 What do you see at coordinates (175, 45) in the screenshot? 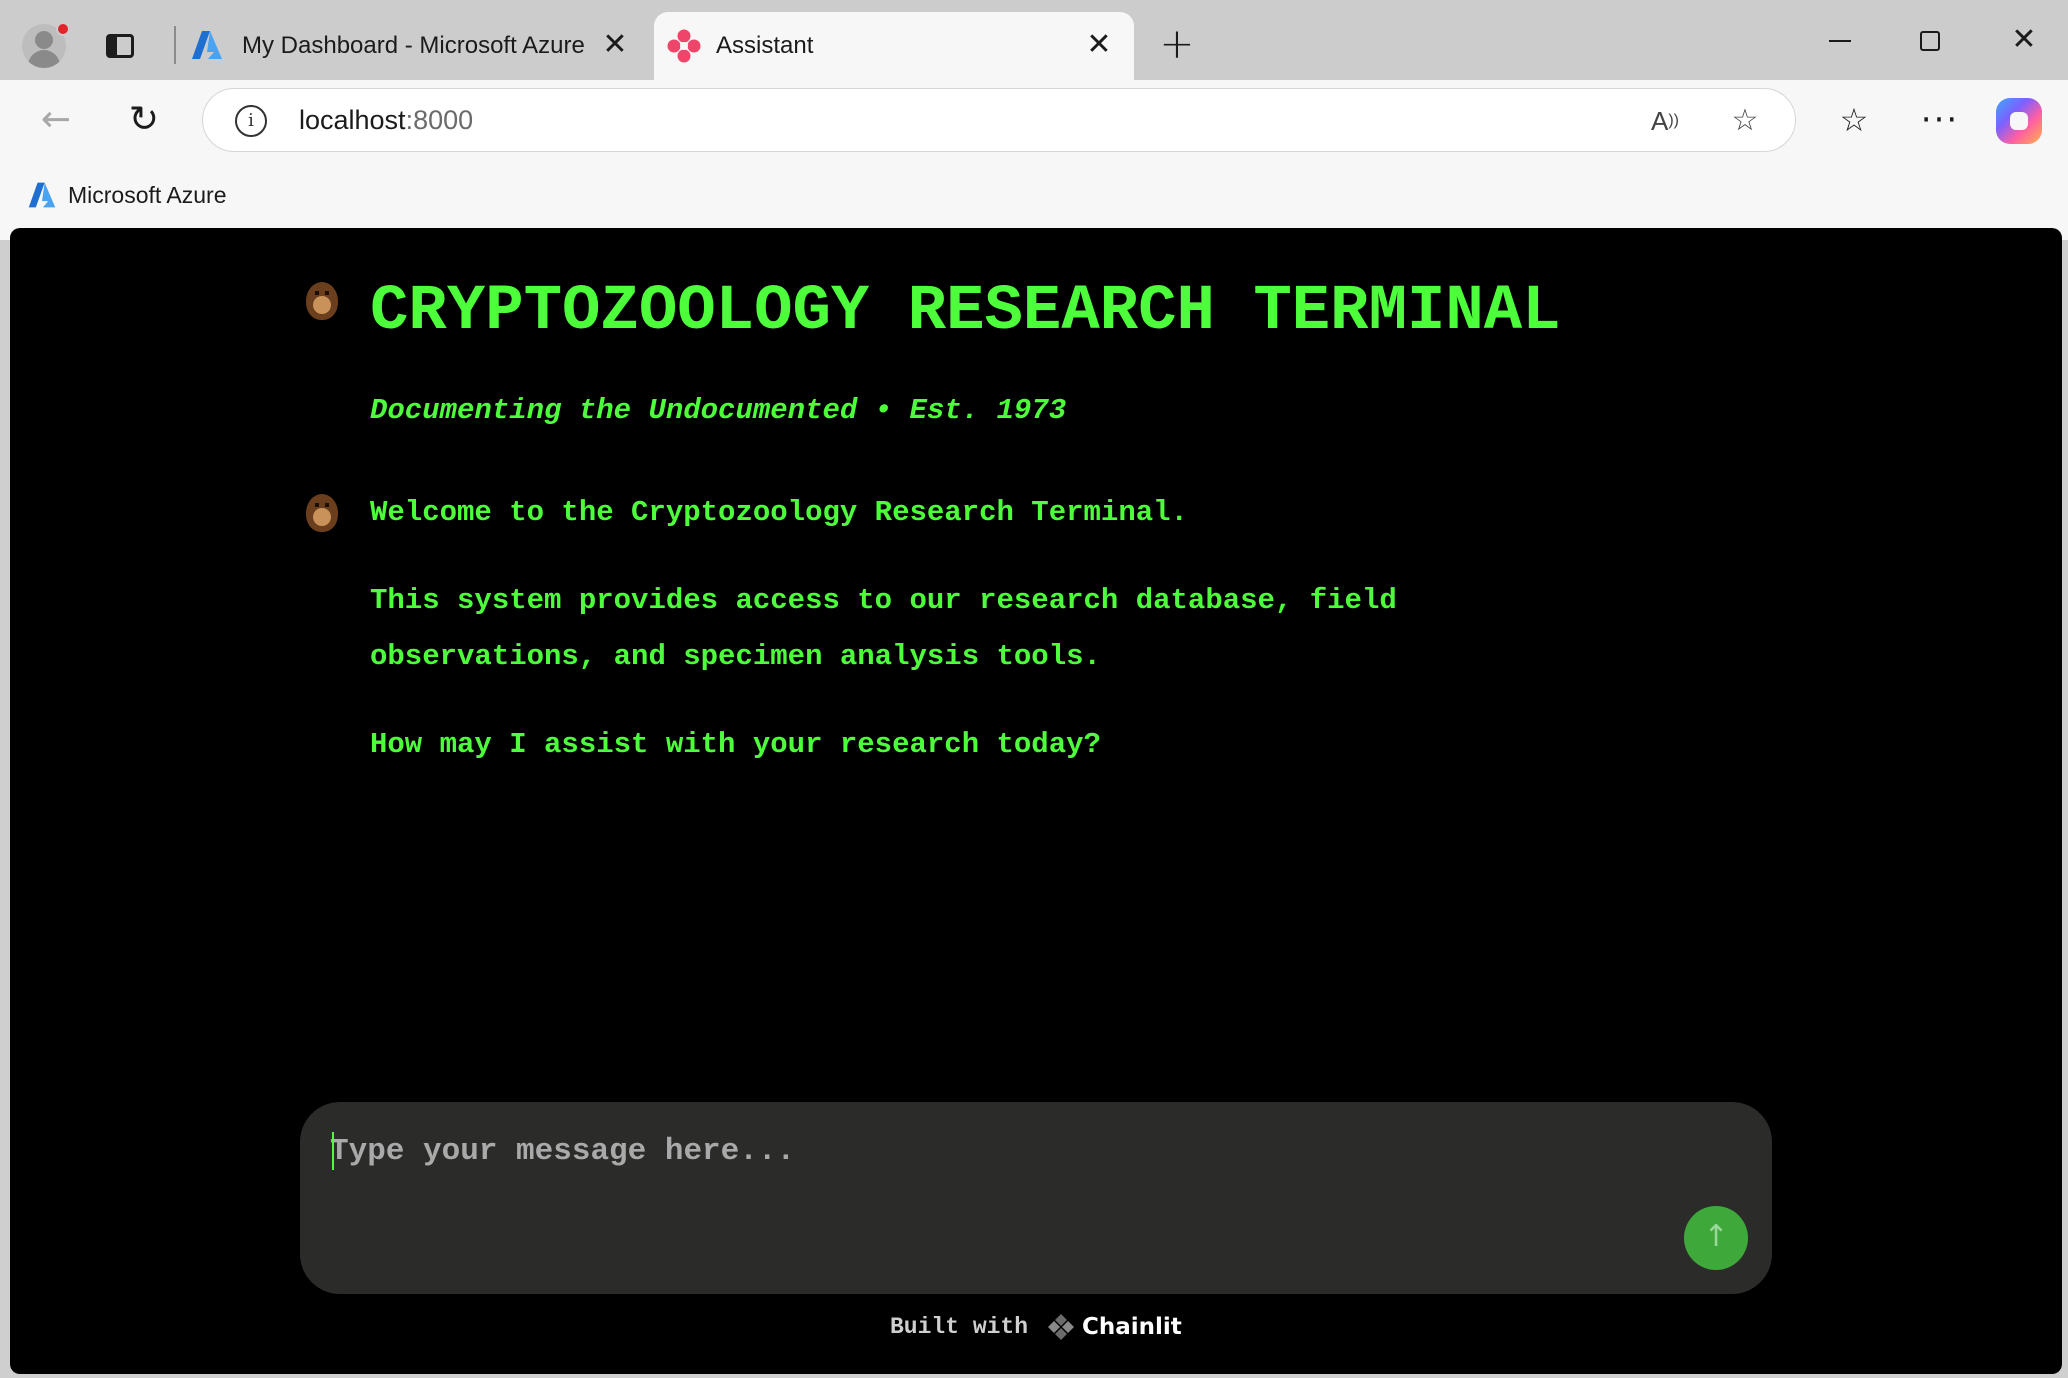
I see `tab-separator` at bounding box center [175, 45].